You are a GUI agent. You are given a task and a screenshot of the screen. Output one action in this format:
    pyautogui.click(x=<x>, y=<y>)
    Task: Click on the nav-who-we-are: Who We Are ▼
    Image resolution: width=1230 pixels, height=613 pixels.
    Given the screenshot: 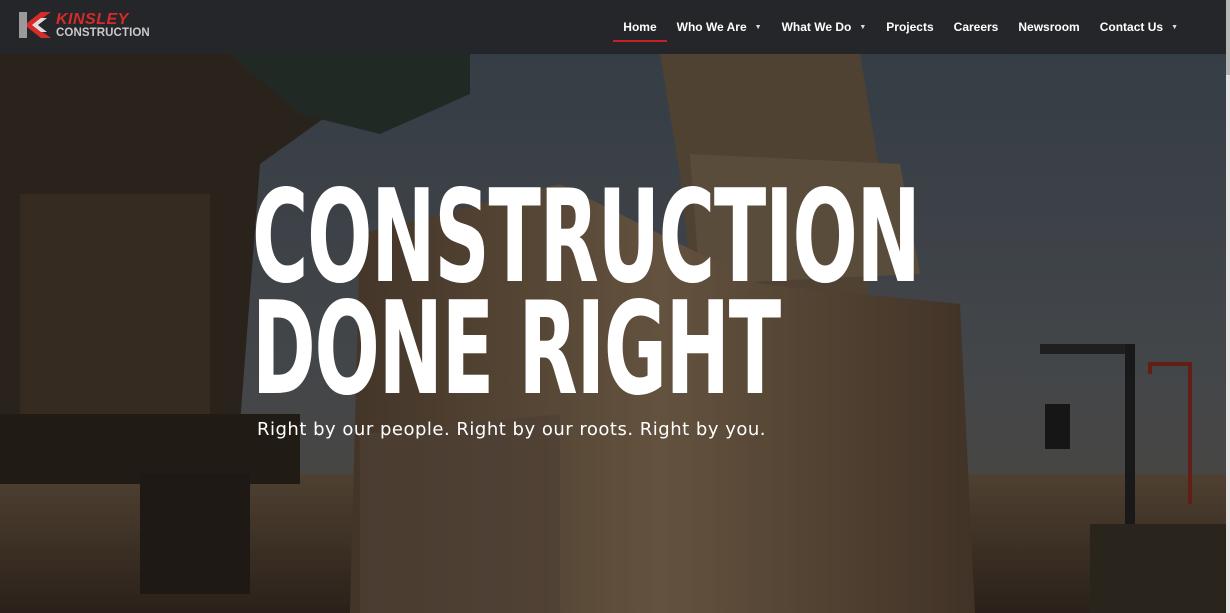 What is the action you would take?
    pyautogui.click(x=719, y=27)
    